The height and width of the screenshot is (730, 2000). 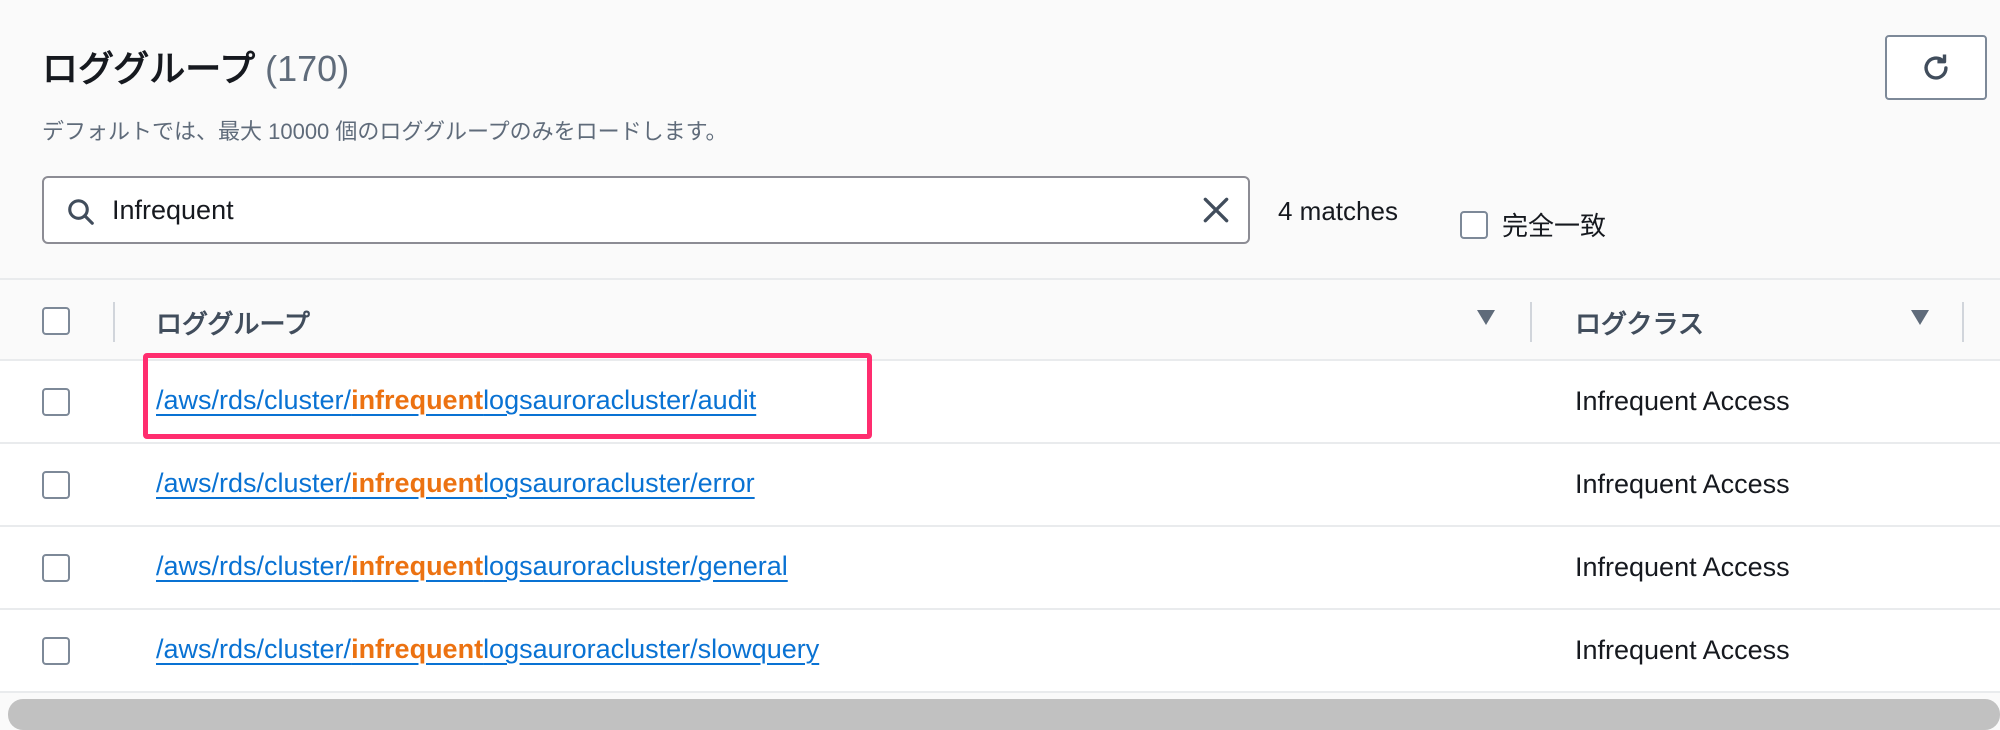 What do you see at coordinates (114, 322) in the screenshot?
I see `column-divider` at bounding box center [114, 322].